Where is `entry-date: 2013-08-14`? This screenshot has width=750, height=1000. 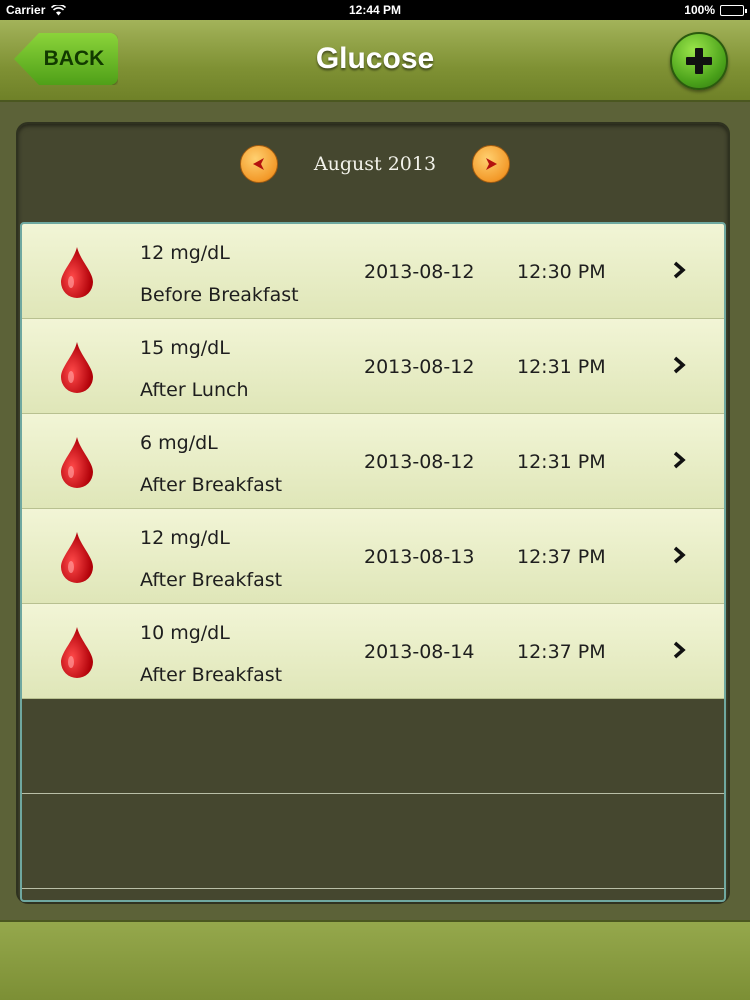 entry-date: 2013-08-14 is located at coordinates (419, 652).